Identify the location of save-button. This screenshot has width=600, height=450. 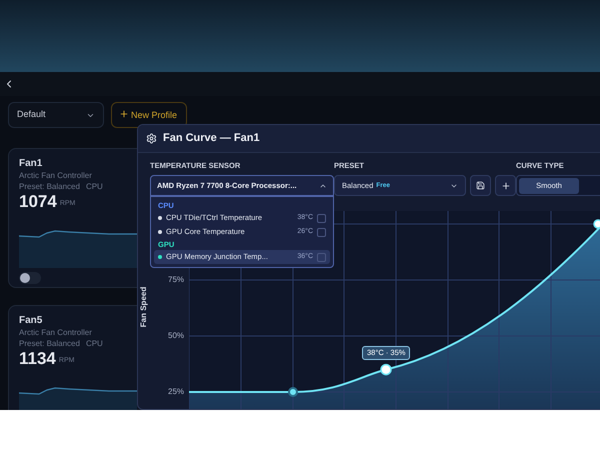
(480, 185).